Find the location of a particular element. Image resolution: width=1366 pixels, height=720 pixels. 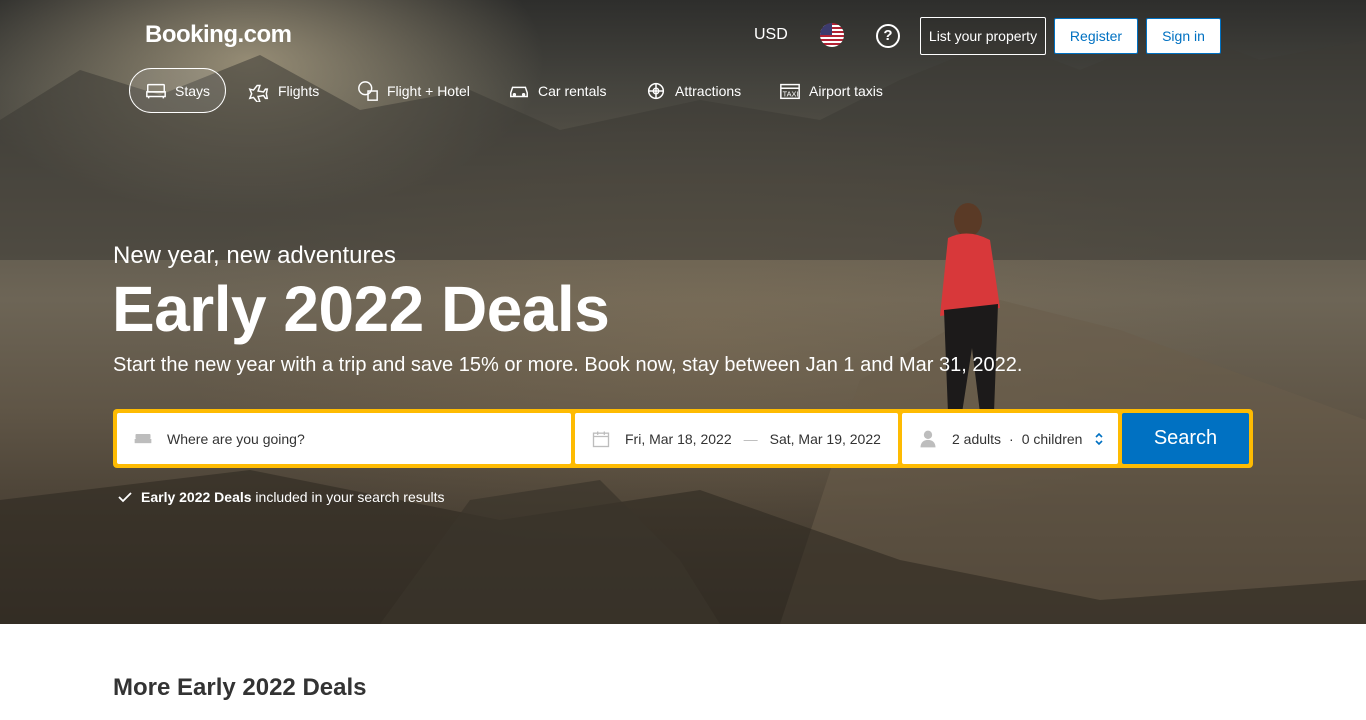

checkin-date: Fri, Mar 18, 2022 is located at coordinates (678, 438).